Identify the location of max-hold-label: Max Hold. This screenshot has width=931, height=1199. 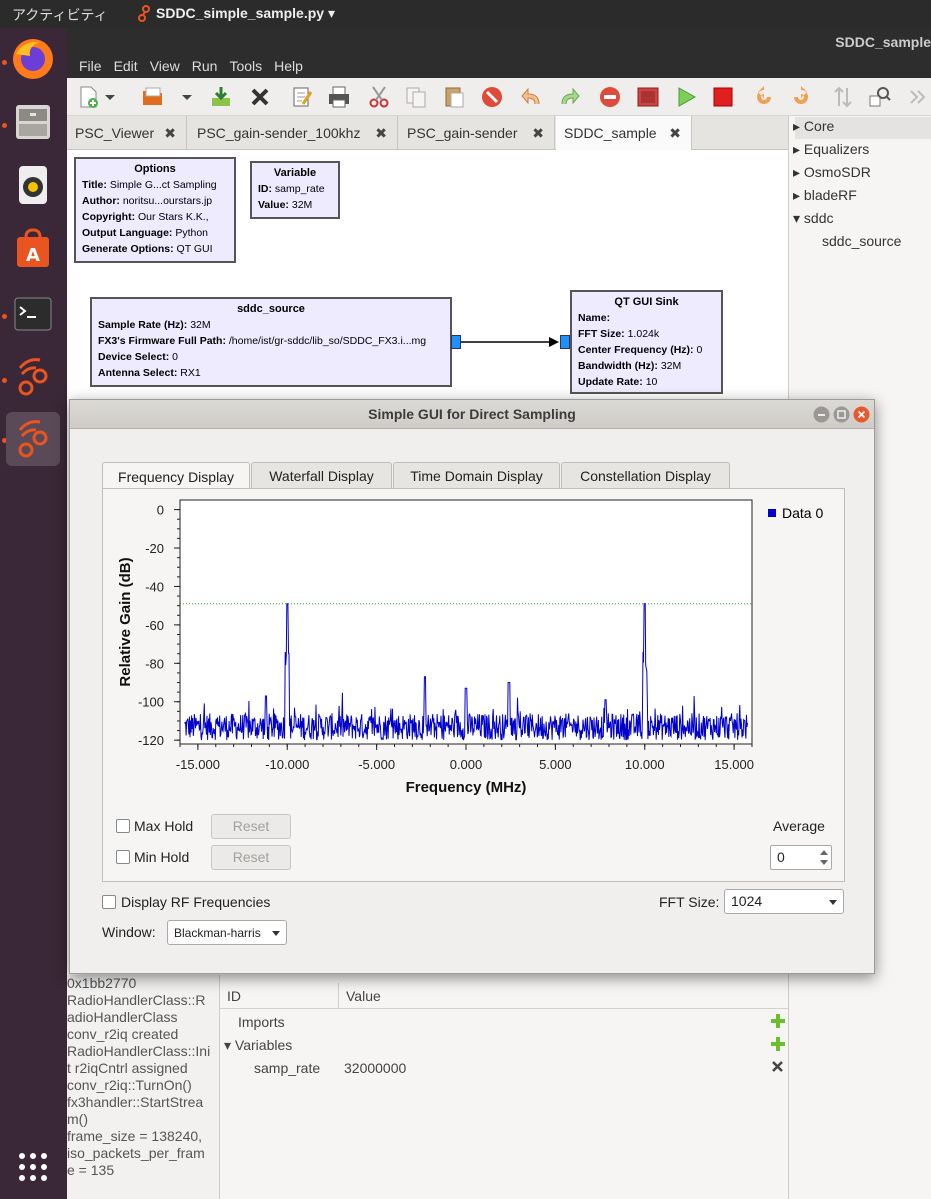
(164, 826).